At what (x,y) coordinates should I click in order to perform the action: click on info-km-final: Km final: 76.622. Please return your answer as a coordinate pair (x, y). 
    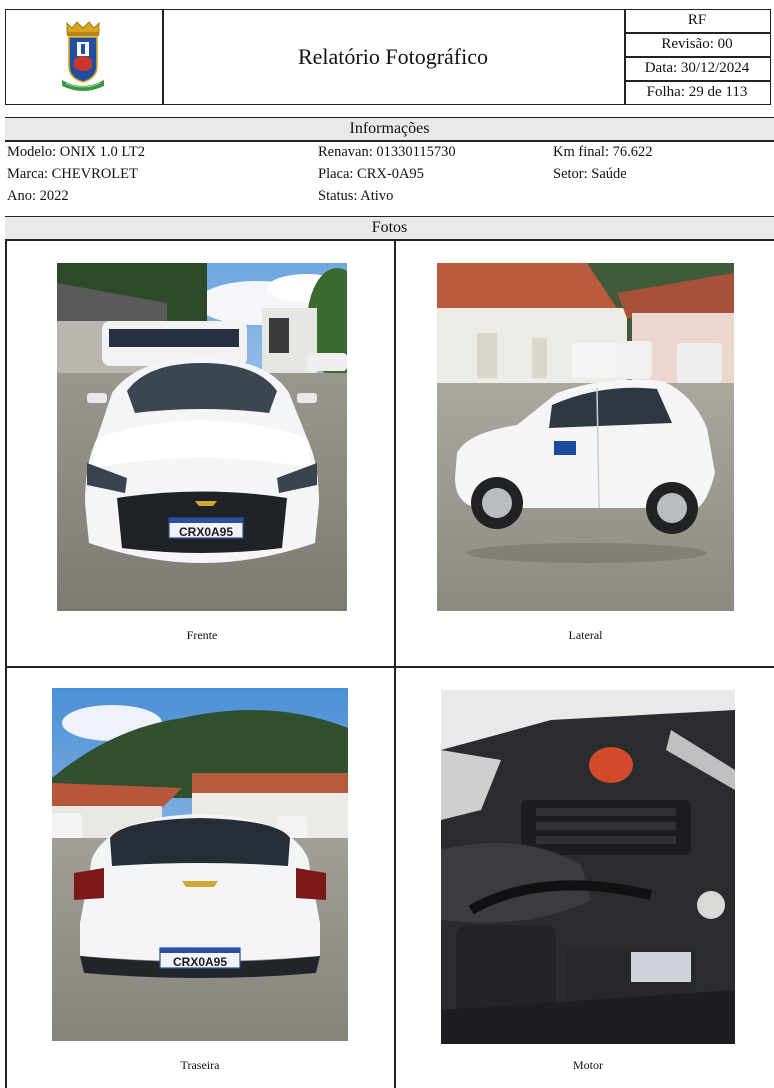
    Looking at the image, I should click on (603, 152).